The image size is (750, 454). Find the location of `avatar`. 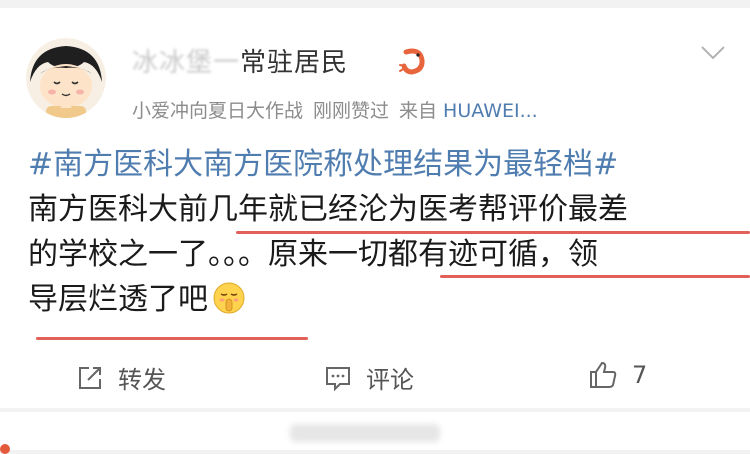

avatar is located at coordinates (66, 78).